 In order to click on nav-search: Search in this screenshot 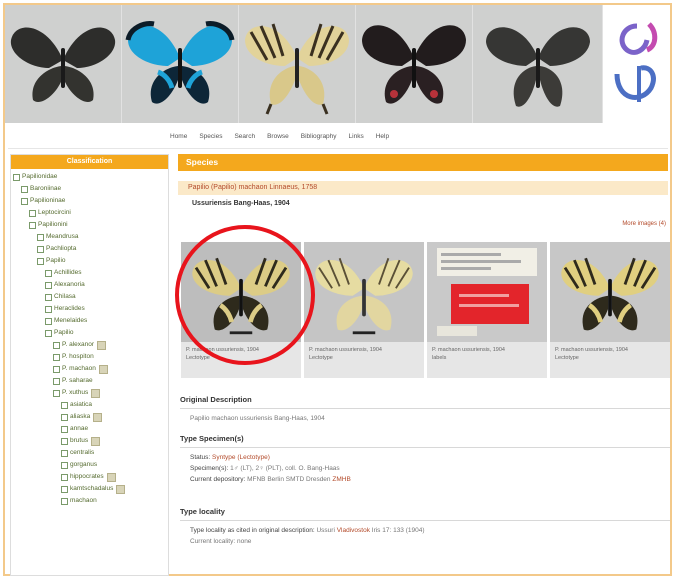, I will do `click(244, 136)`.